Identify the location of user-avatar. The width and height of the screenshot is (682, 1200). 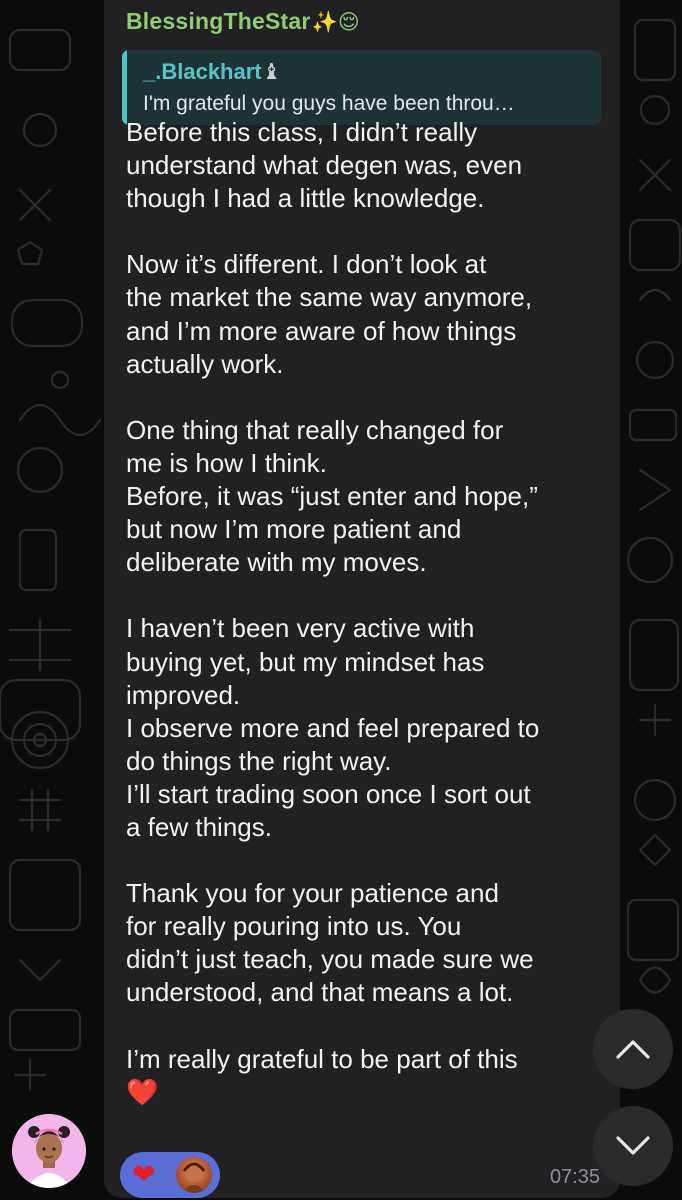
(49, 1151).